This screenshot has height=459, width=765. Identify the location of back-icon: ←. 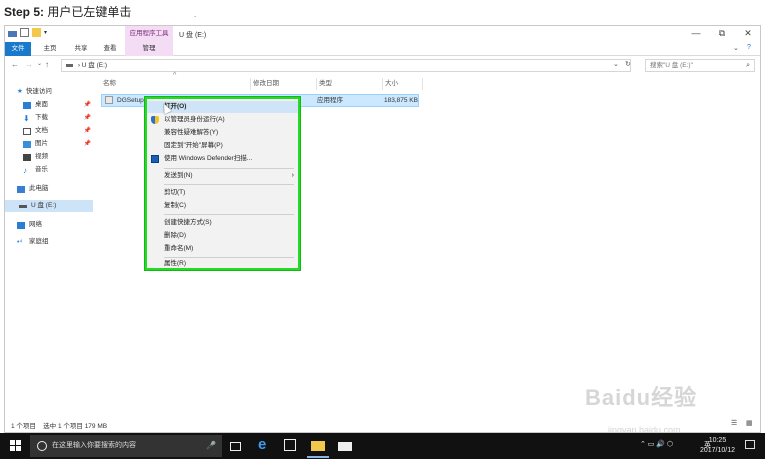
(15, 64).